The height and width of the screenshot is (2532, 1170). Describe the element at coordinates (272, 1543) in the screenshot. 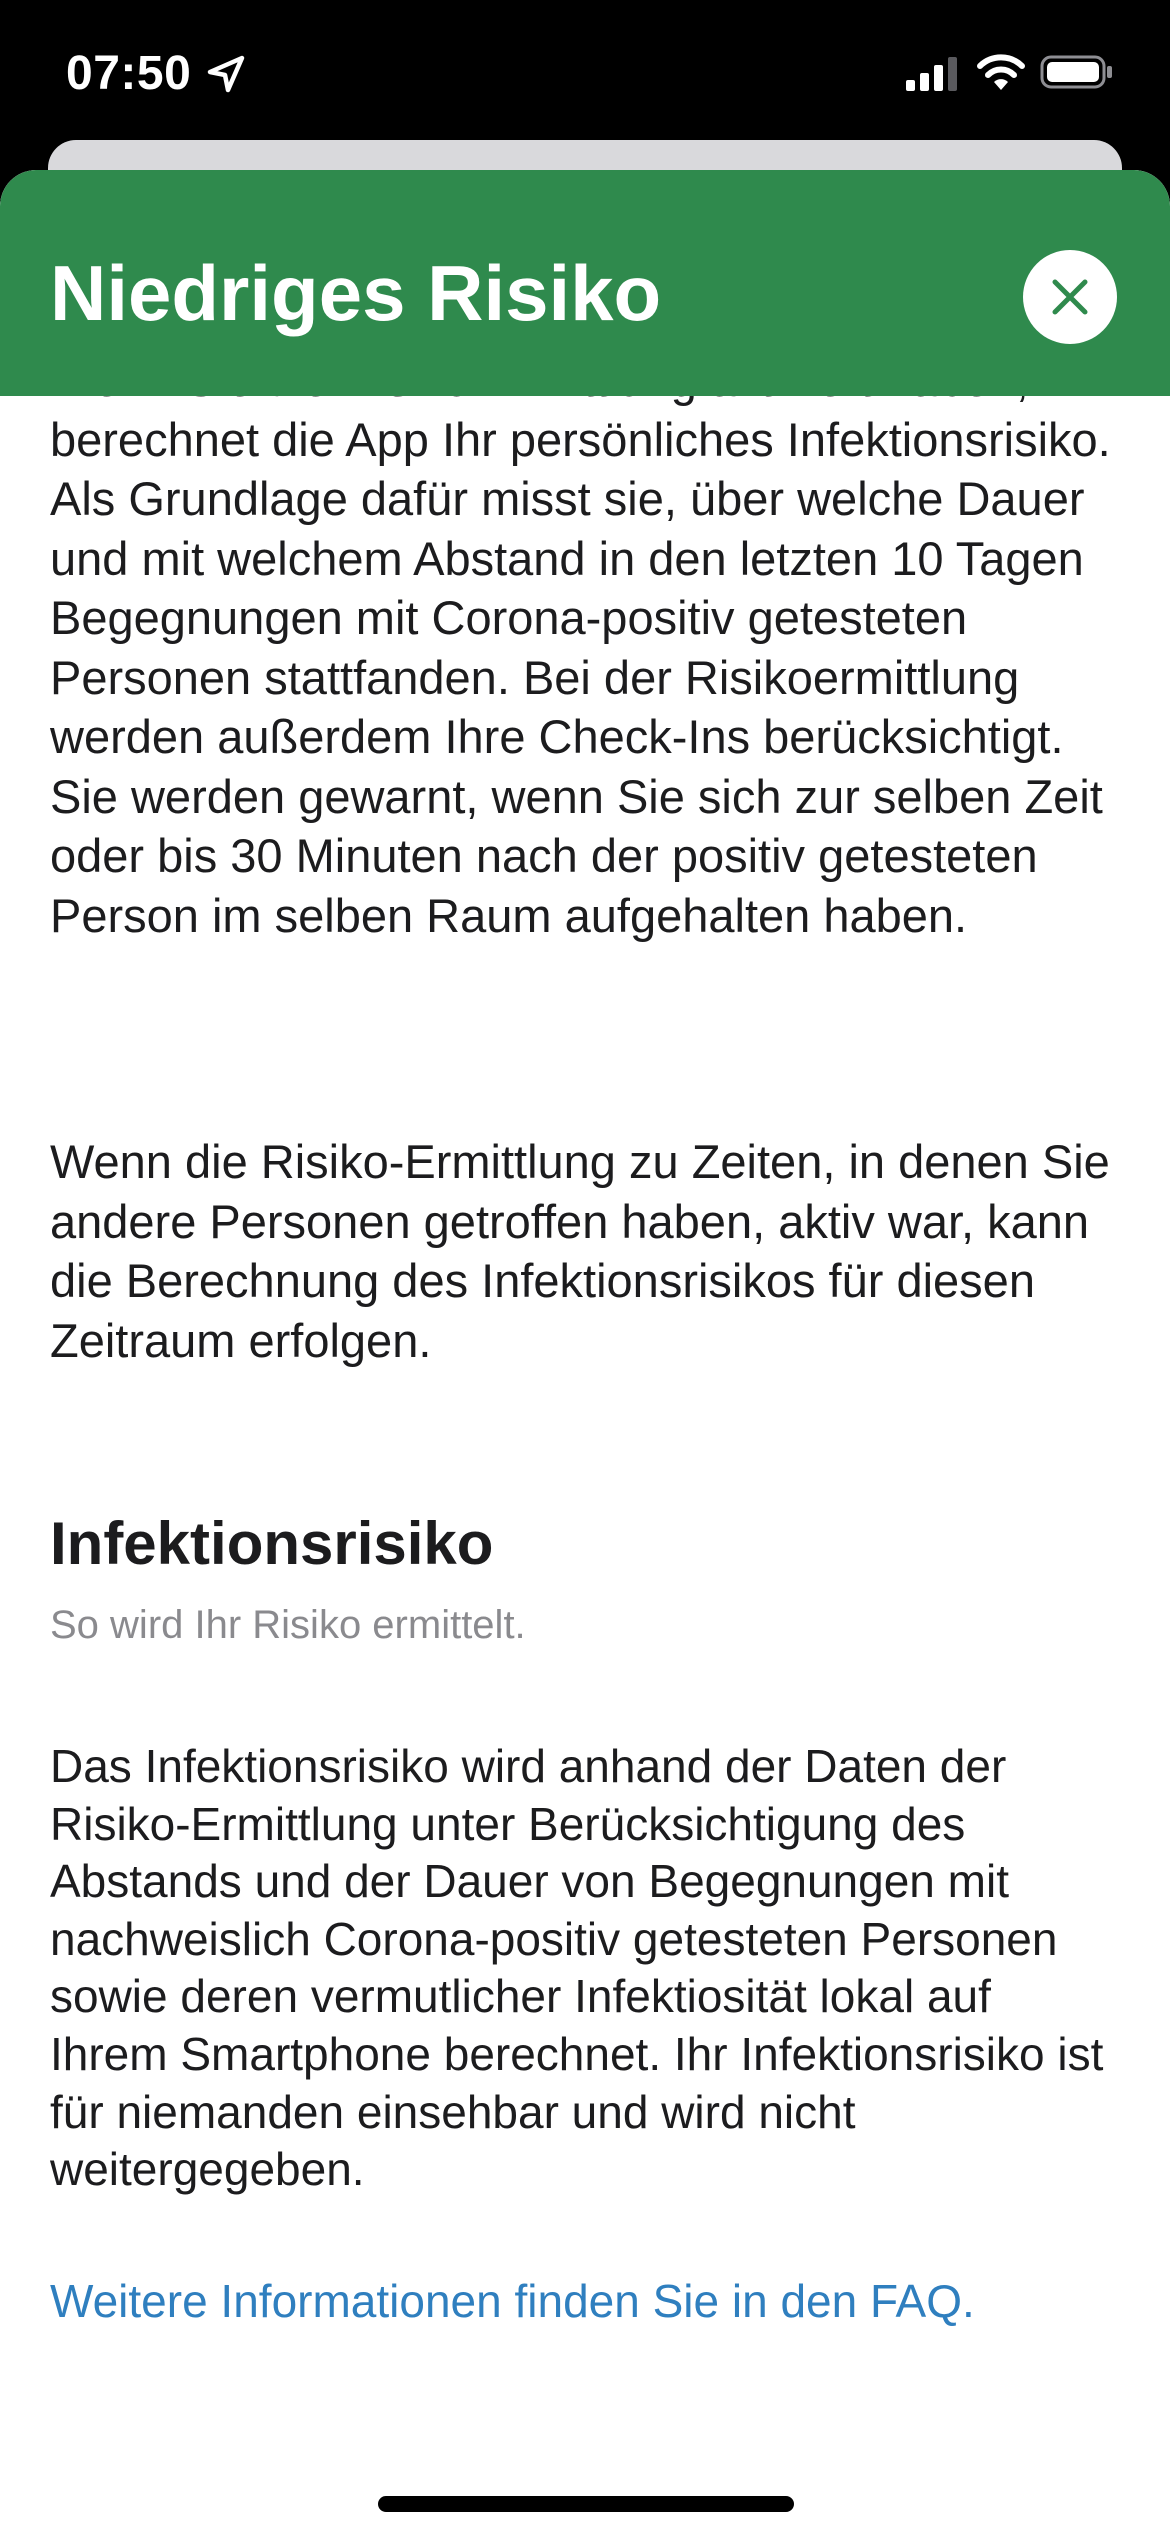

I see `section-heading: Infektionsrisiko` at that location.